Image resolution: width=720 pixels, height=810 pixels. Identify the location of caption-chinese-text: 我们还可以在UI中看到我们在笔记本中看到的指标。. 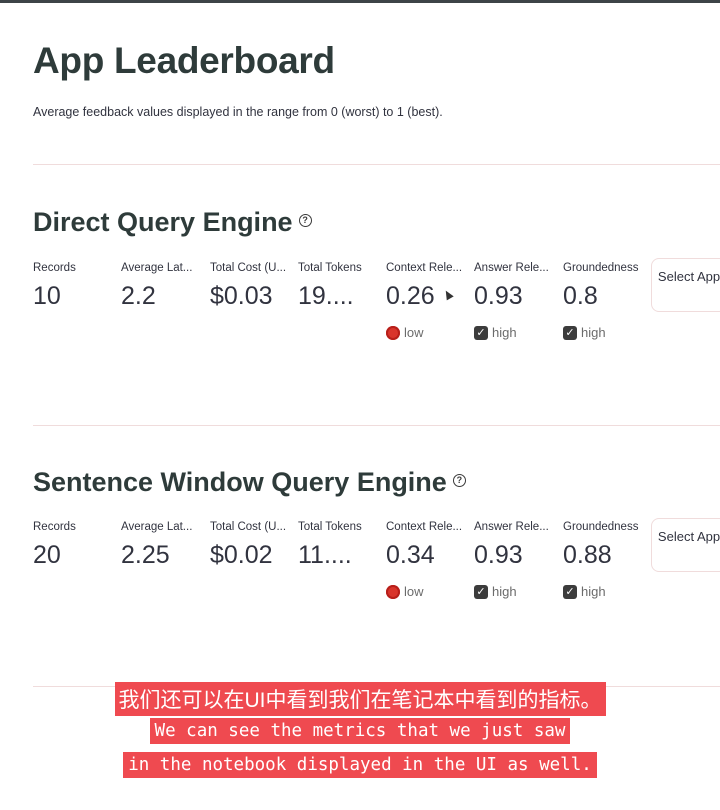
(360, 699).